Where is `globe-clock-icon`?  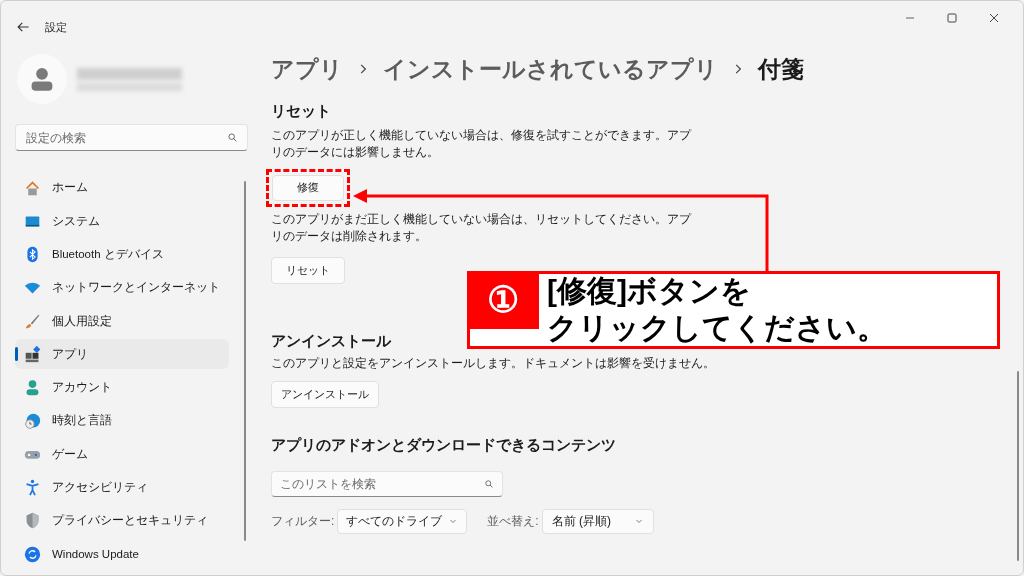
globe-clock-icon is located at coordinates (32, 421).